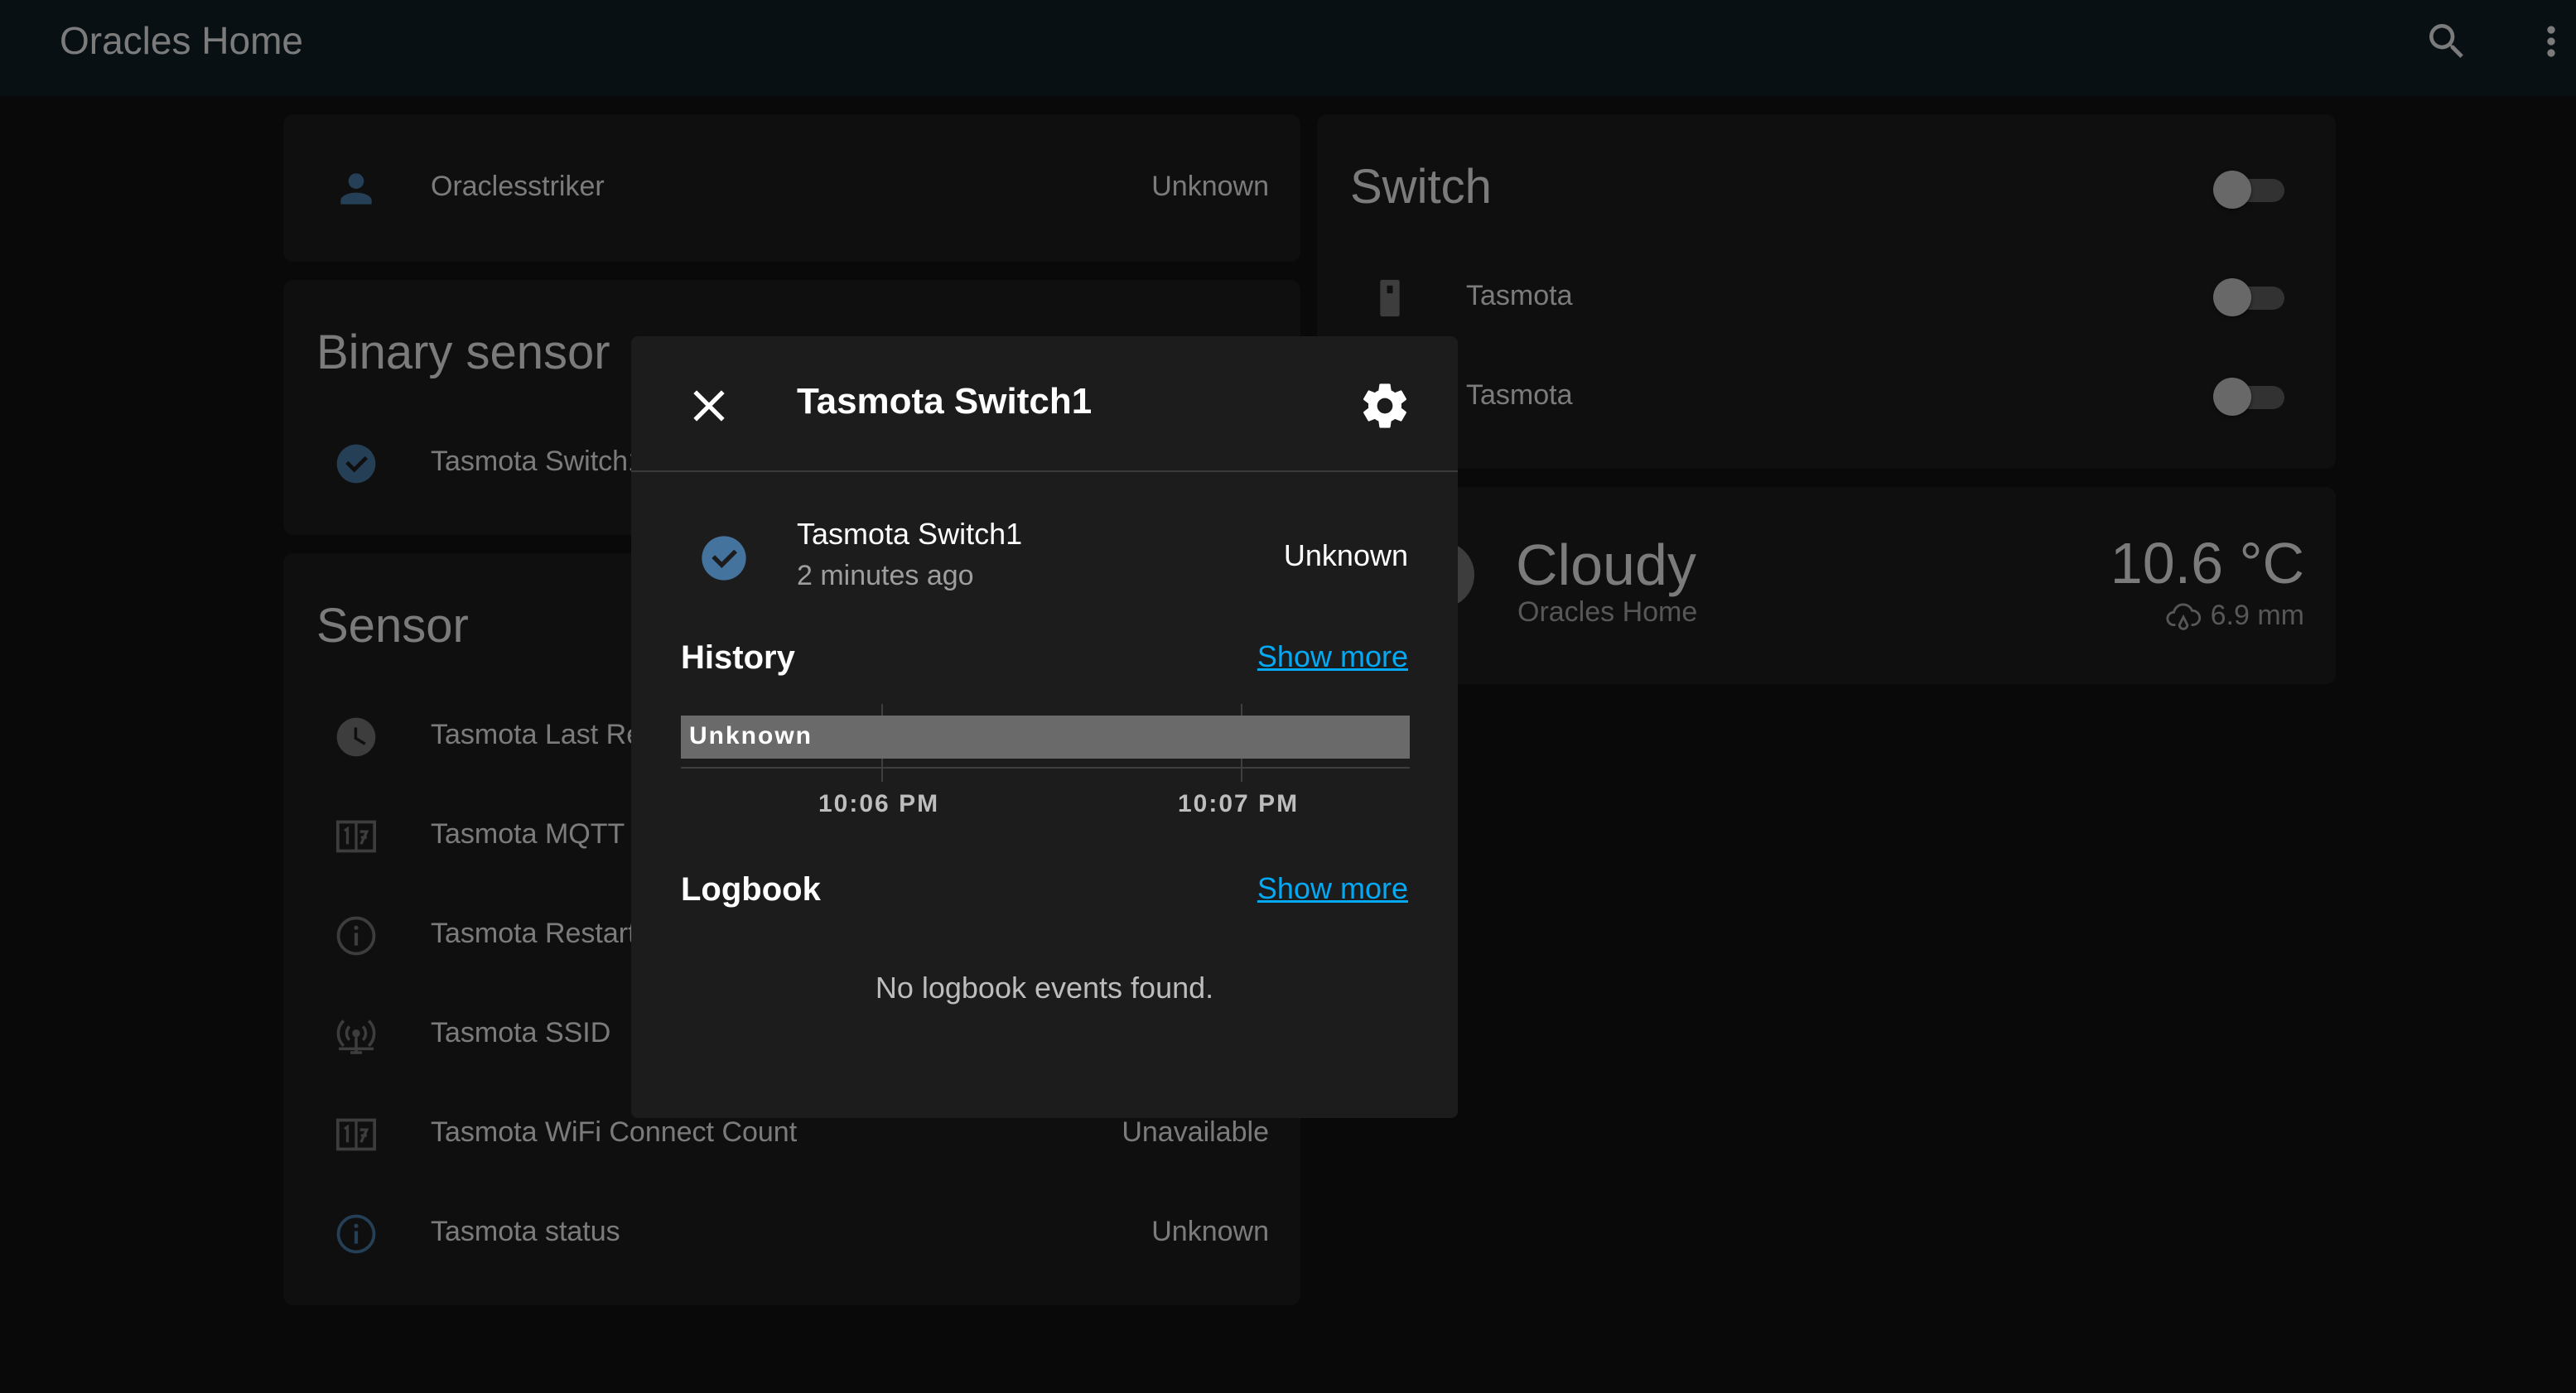 This screenshot has width=2576, height=1393. What do you see at coordinates (1345, 555) in the screenshot?
I see `entity-state: Unknown` at bounding box center [1345, 555].